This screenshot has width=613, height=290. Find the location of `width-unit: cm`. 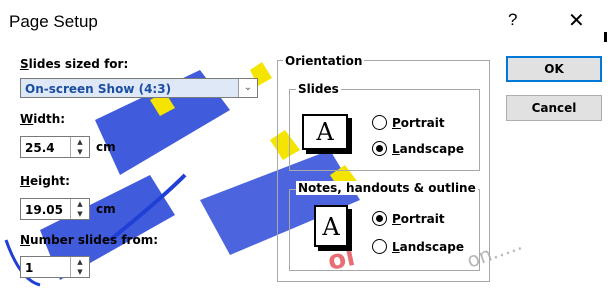

width-unit: cm is located at coordinates (106, 147).